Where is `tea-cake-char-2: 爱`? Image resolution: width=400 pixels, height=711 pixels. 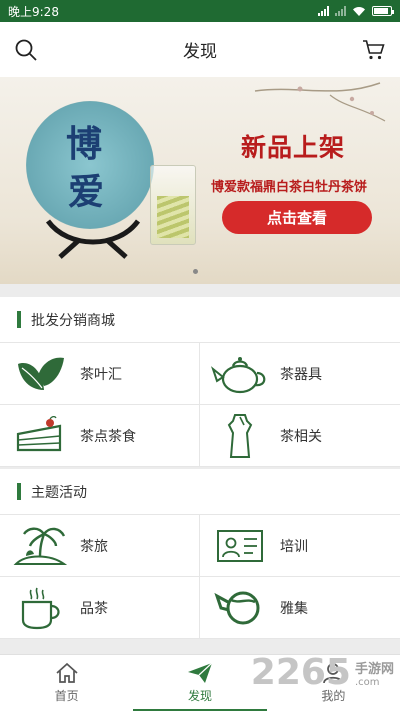
tea-cake-char-2: 爱 is located at coordinates (86, 192).